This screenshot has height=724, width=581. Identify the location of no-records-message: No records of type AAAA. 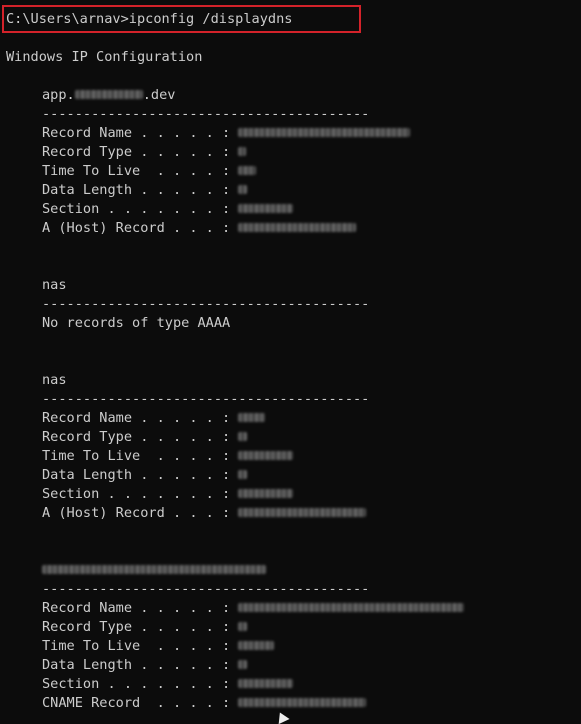
(136, 323).